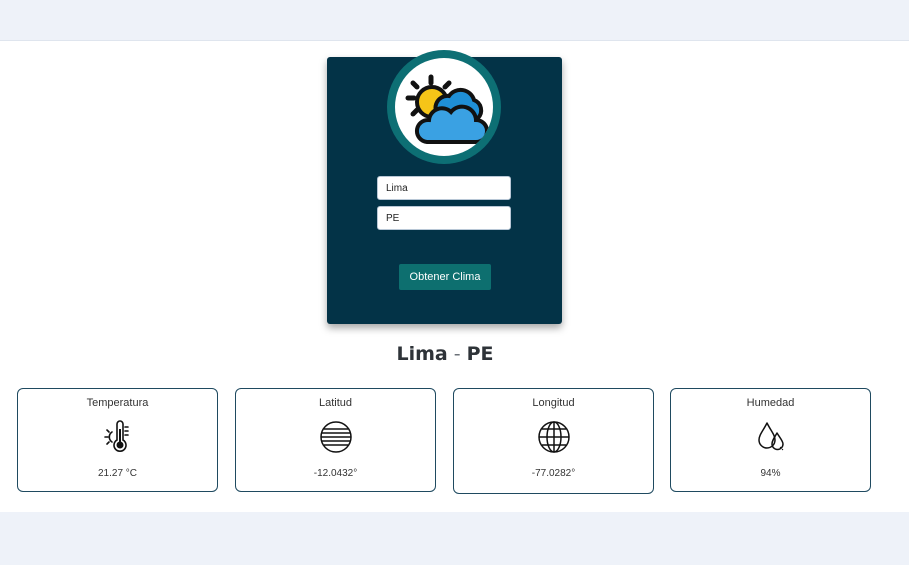 Image resolution: width=909 pixels, height=565 pixels. What do you see at coordinates (770, 473) in the screenshot?
I see `humidity-value: 94%` at bounding box center [770, 473].